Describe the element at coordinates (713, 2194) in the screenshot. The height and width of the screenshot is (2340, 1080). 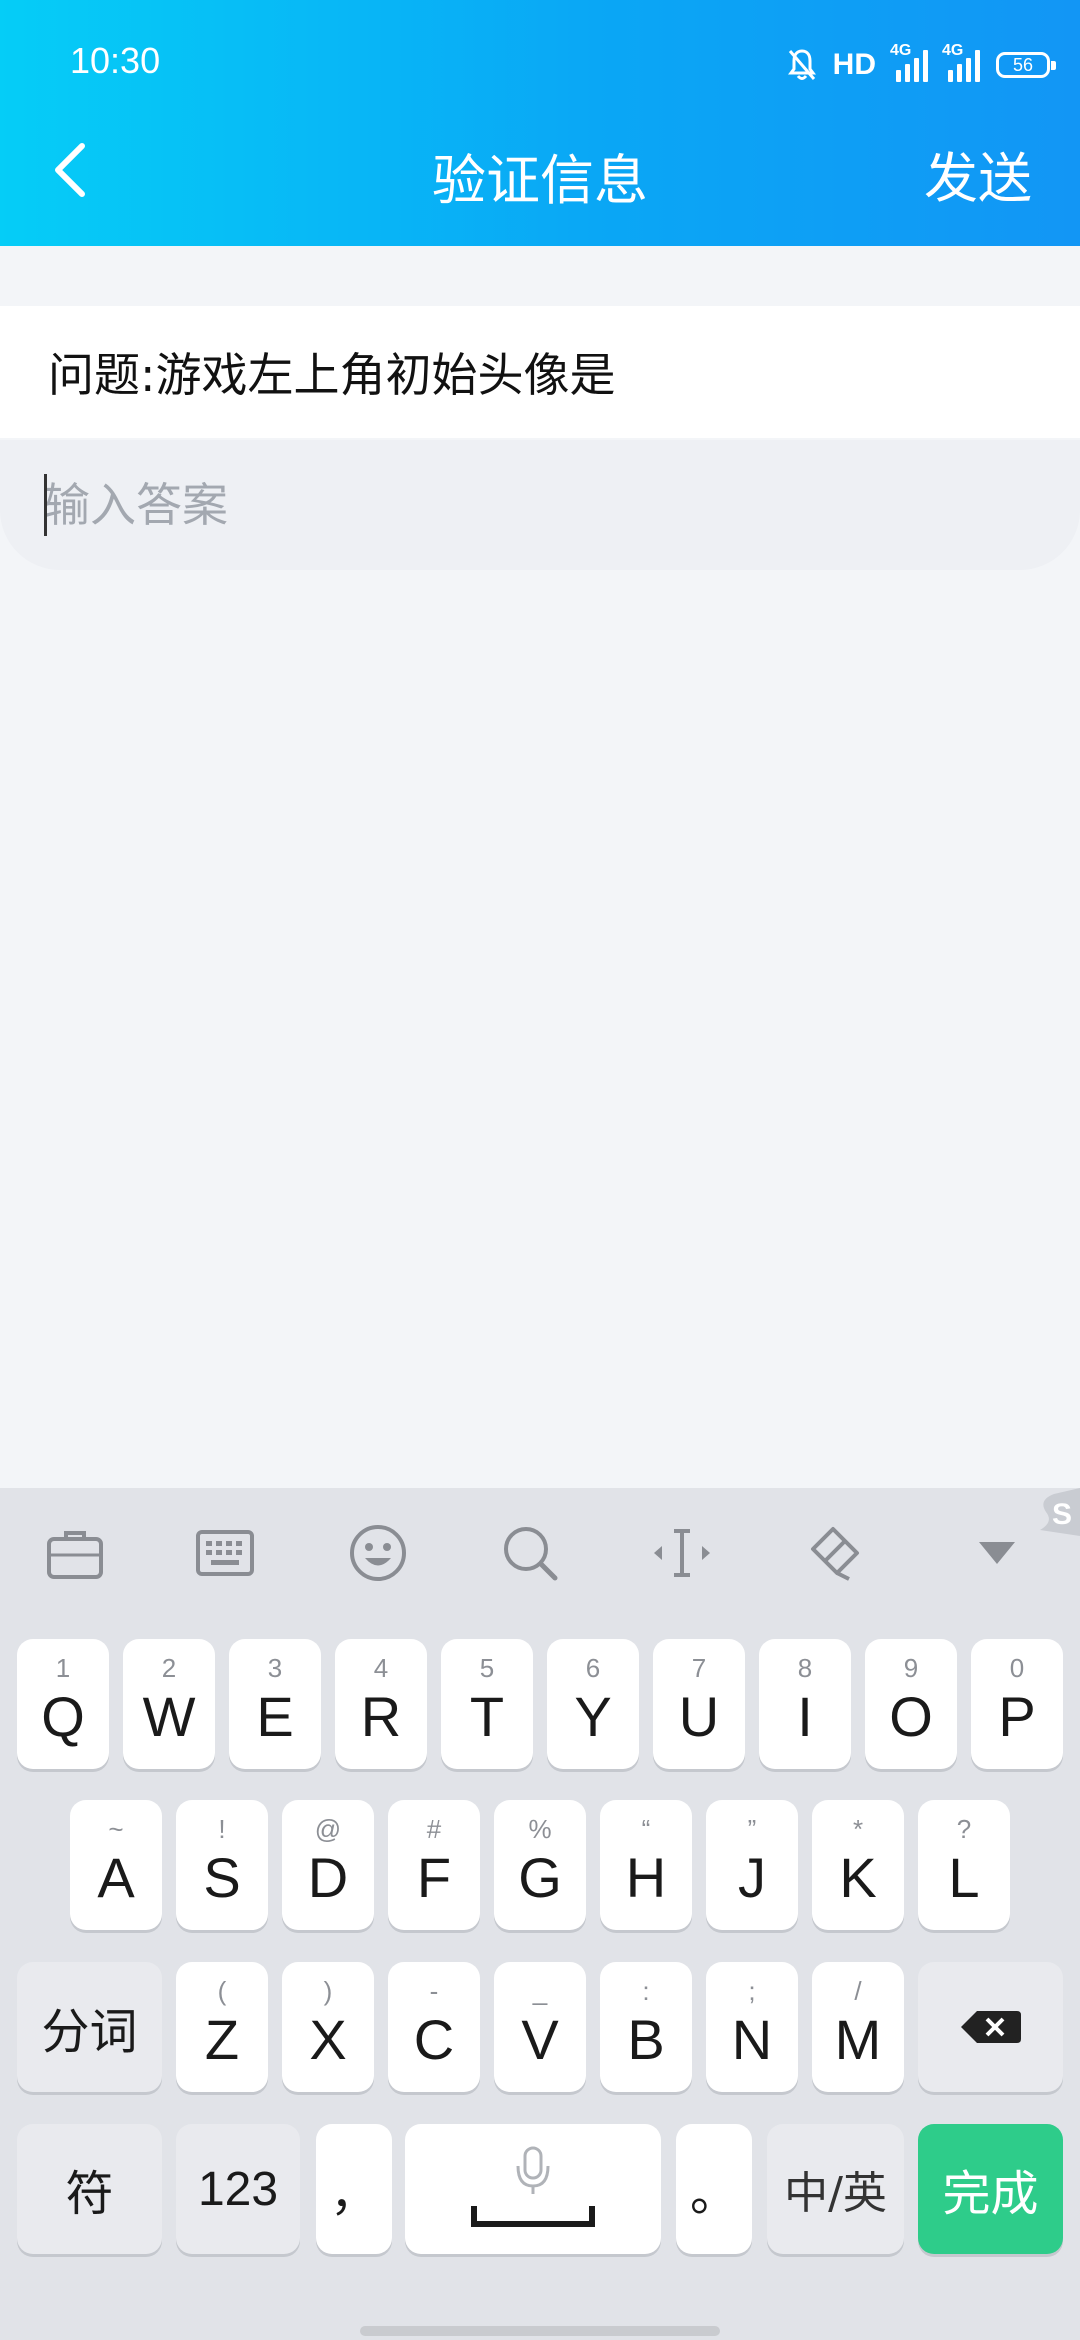
I see `period-key-label: 。` at that location.